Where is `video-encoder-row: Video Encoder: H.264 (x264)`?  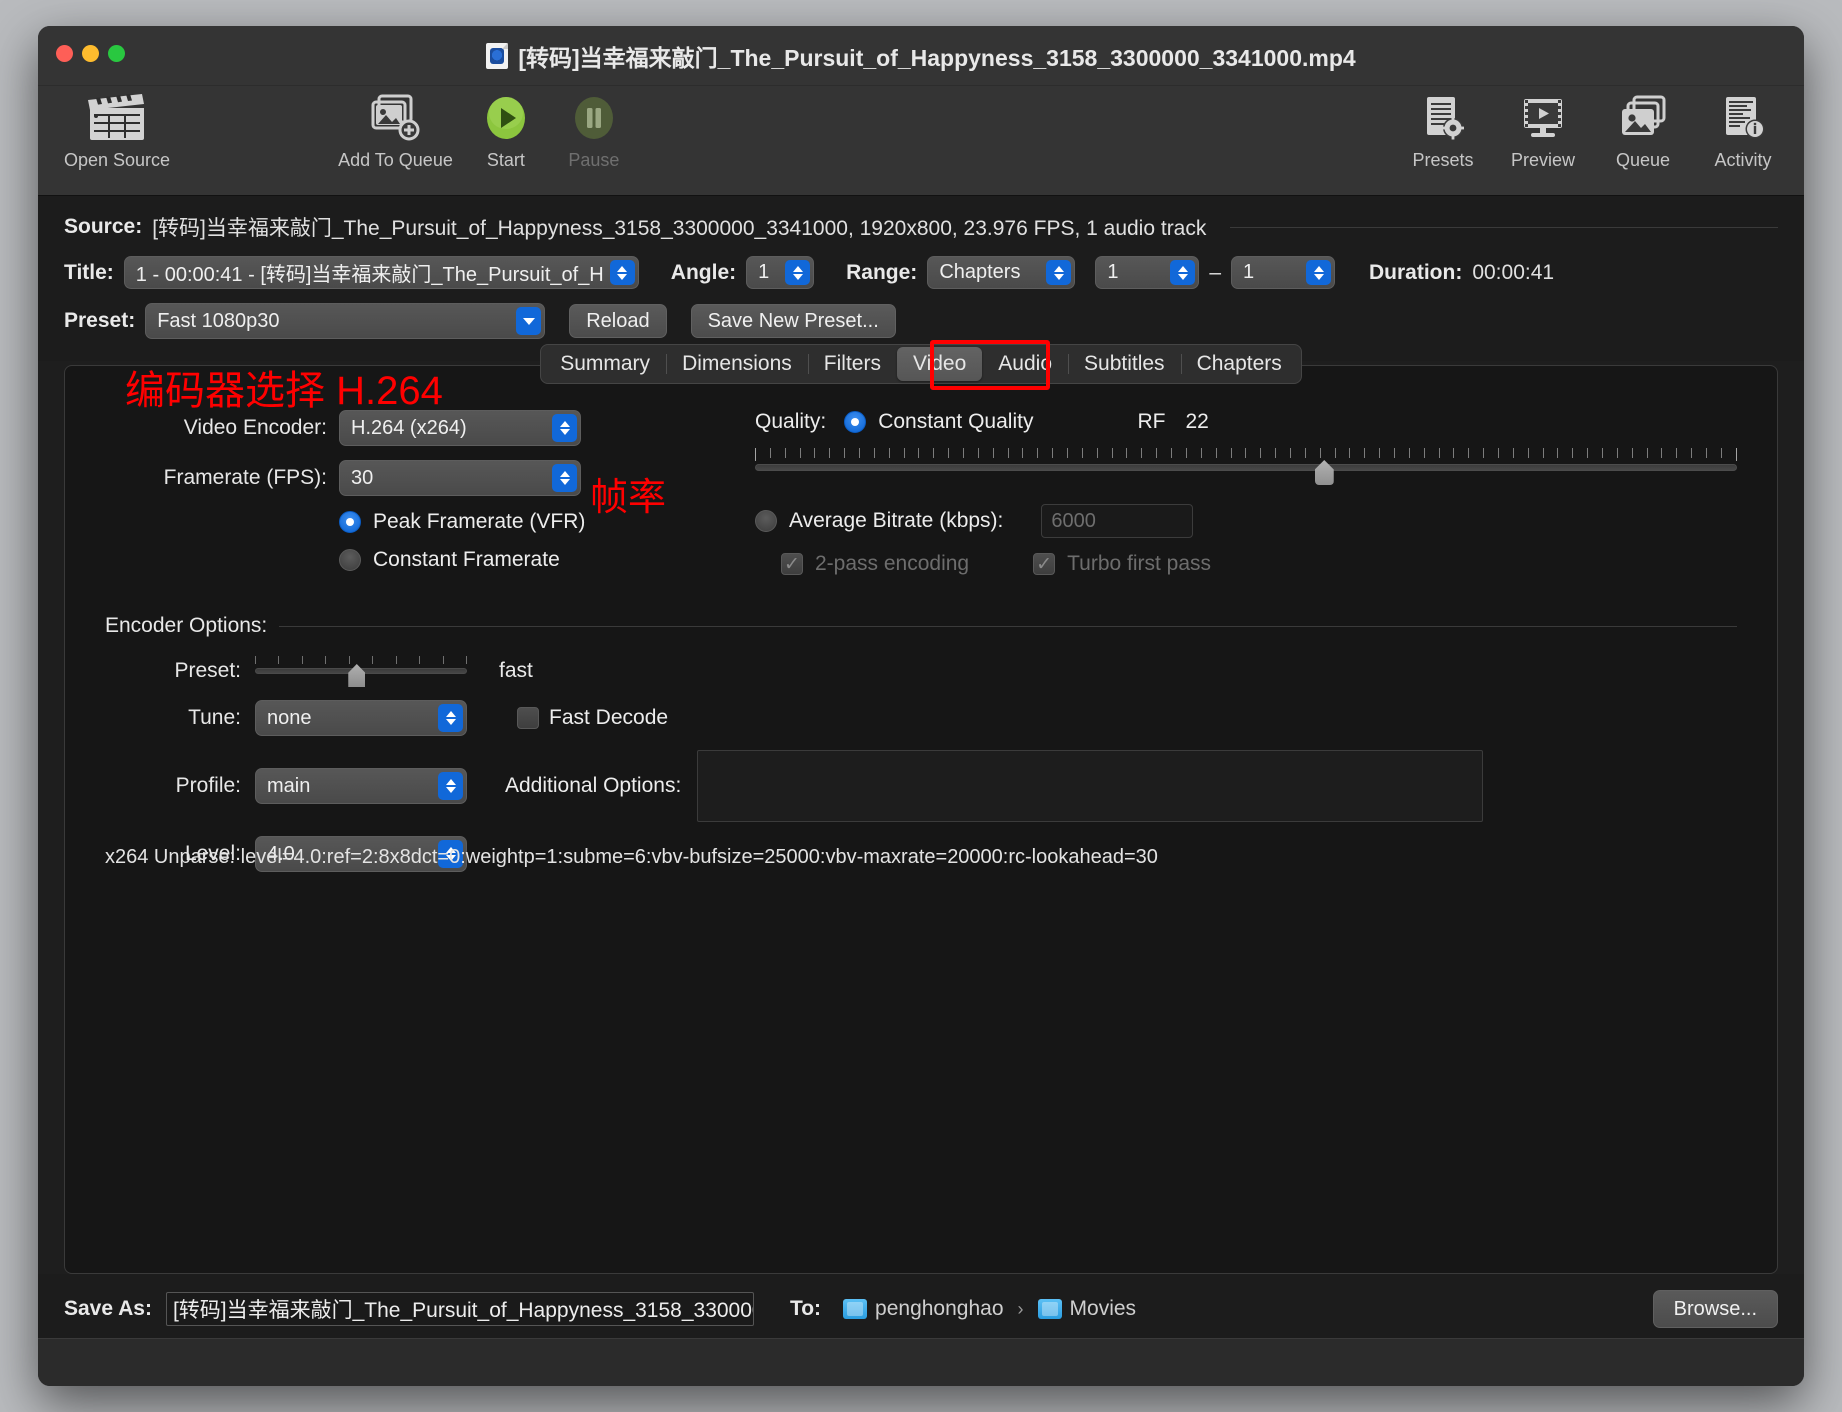
video-encoder-row: Video Encoder: H.264 (x264) is located at coordinates (425, 428).